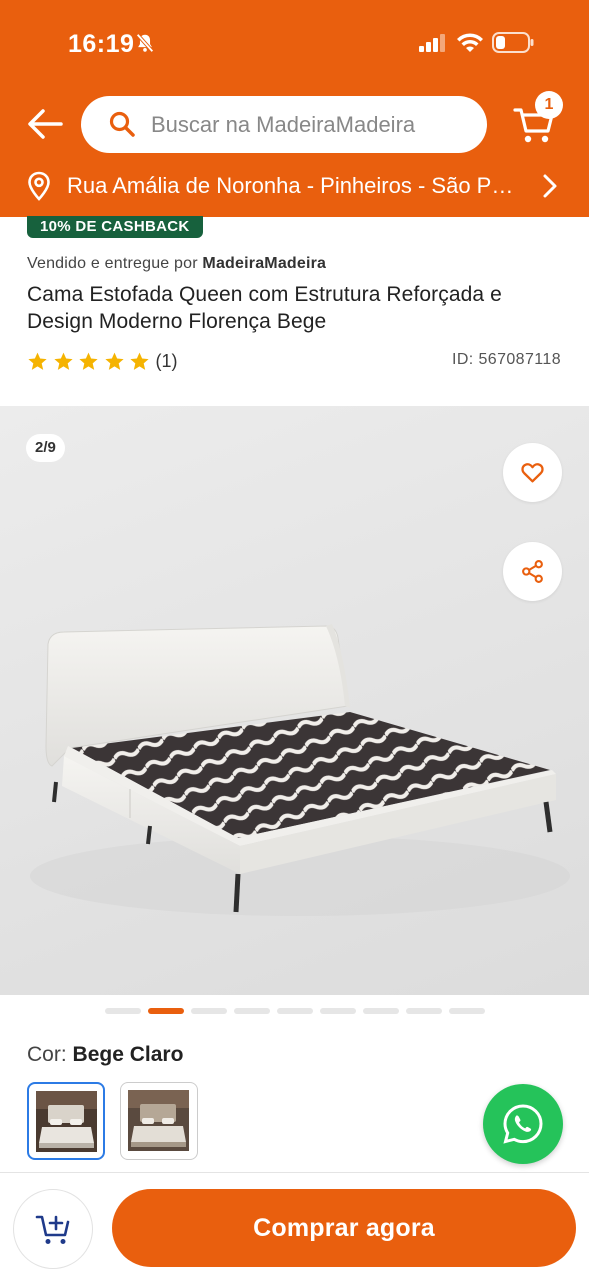 The width and height of the screenshot is (589, 1280). Describe the element at coordinates (550, 186) in the screenshot. I see `chevron-right-icon` at that location.